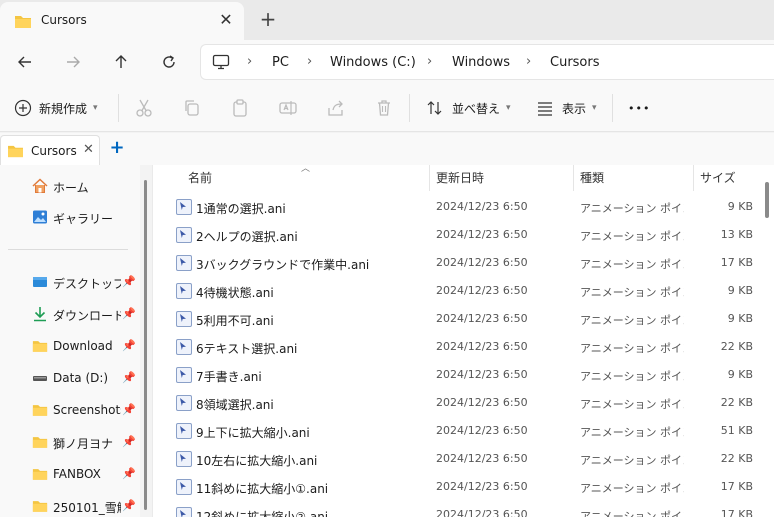 The width and height of the screenshot is (774, 517). I want to click on sidebar-item-download-folder: Download 📌, so click(70, 346).